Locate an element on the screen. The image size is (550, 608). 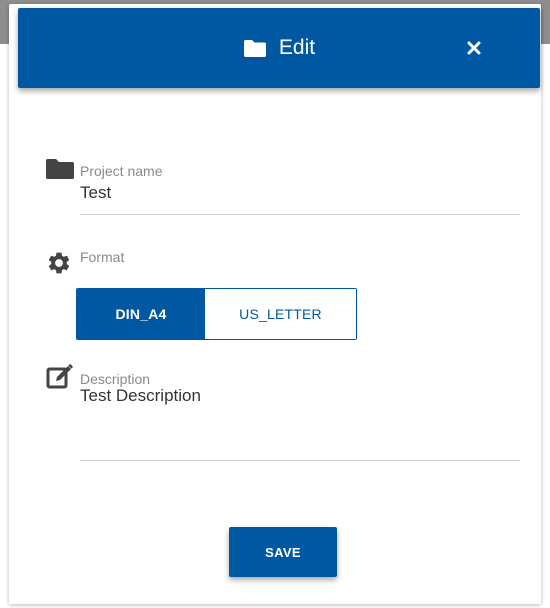
save-button: SAVE is located at coordinates (283, 552).